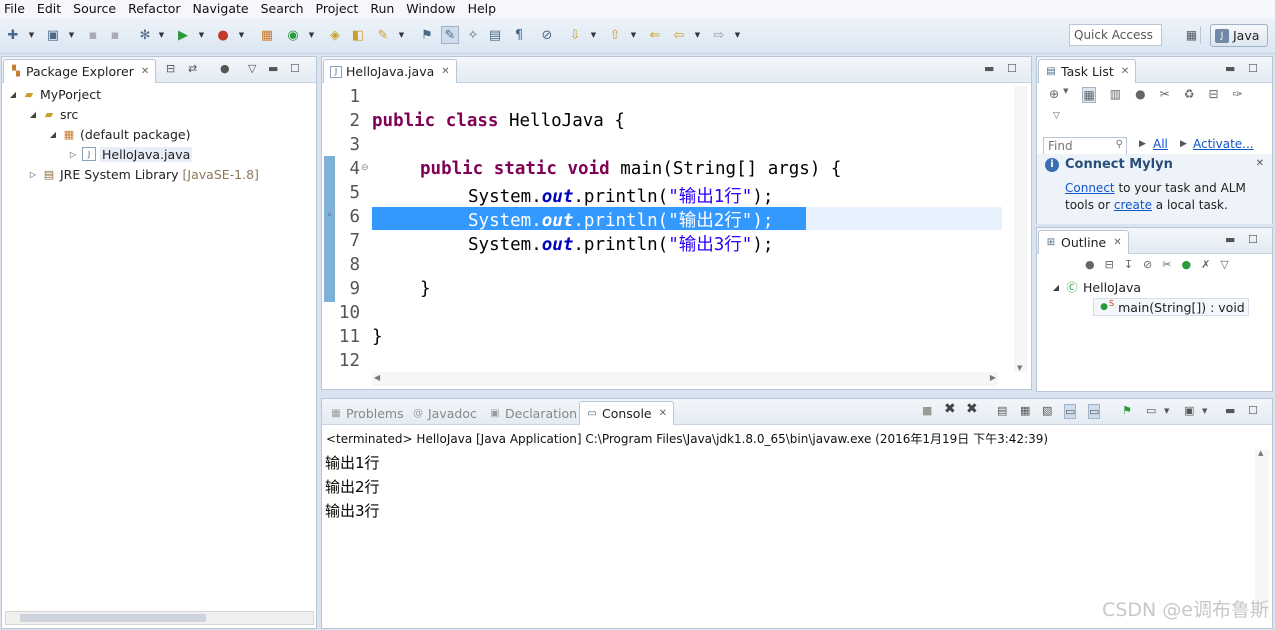 The height and width of the screenshot is (630, 1275). I want to click on menu-navigate: Navigate, so click(221, 9).